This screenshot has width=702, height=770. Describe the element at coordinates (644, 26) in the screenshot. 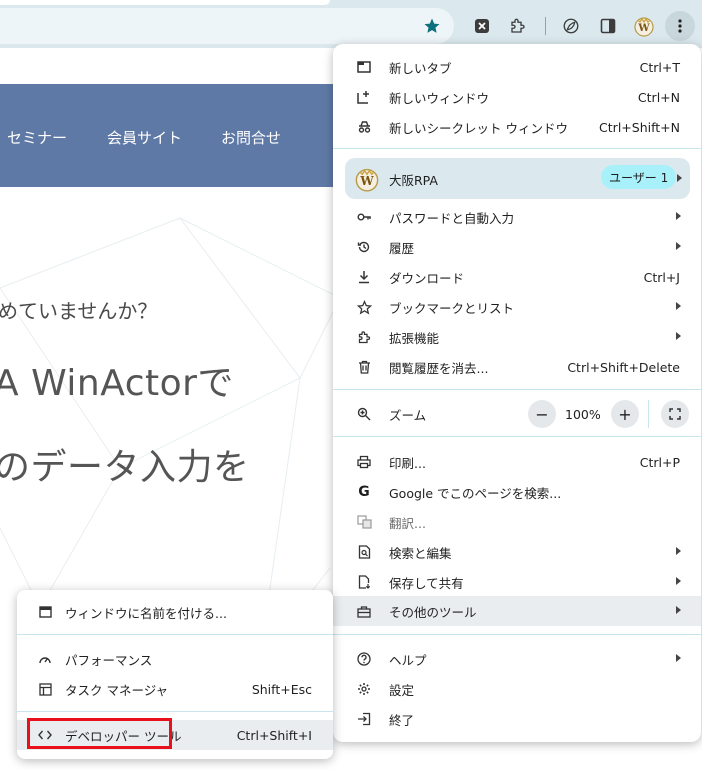

I see `profile-w-icon: W` at that location.